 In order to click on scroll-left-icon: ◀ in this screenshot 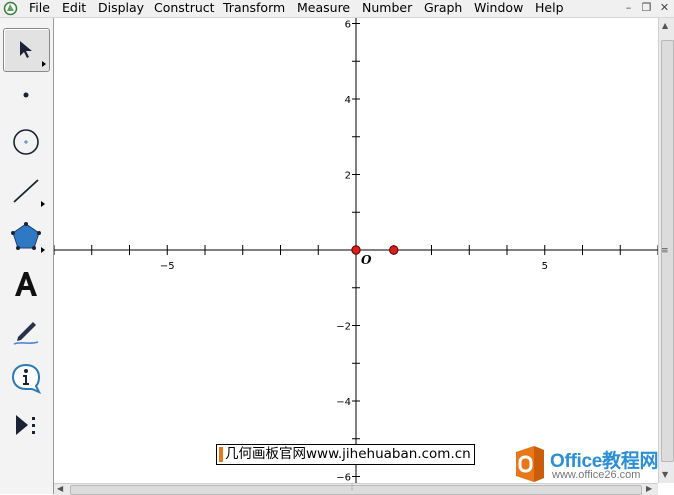, I will do `click(60, 488)`.